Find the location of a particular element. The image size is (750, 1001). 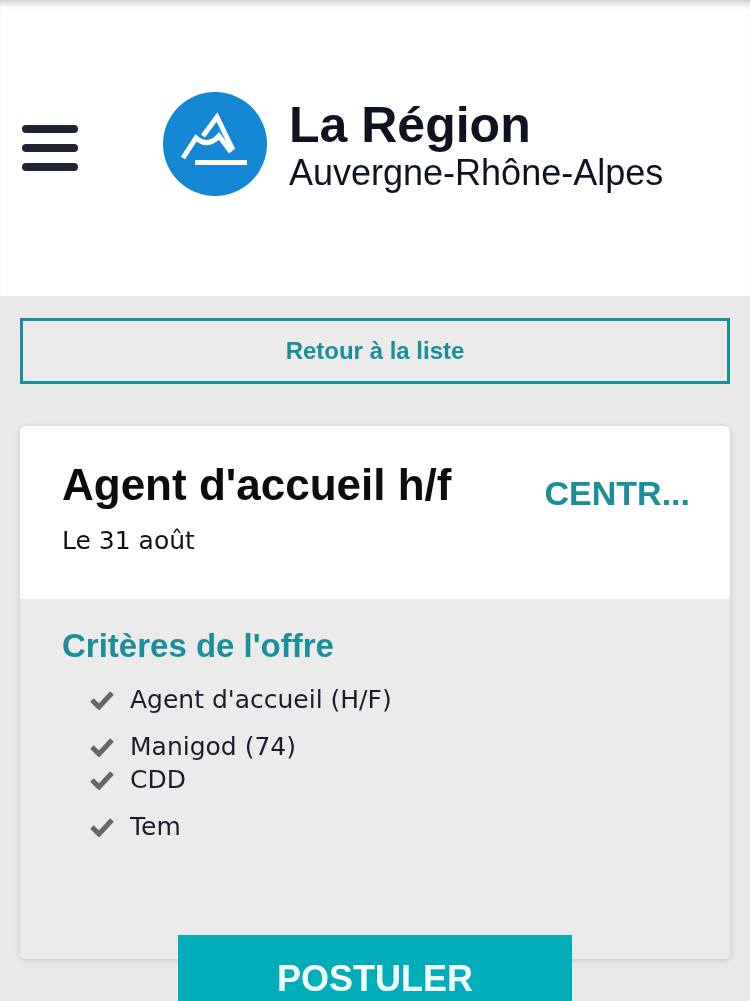

criteria-item: Manigod (74) is located at coordinates (213, 747).